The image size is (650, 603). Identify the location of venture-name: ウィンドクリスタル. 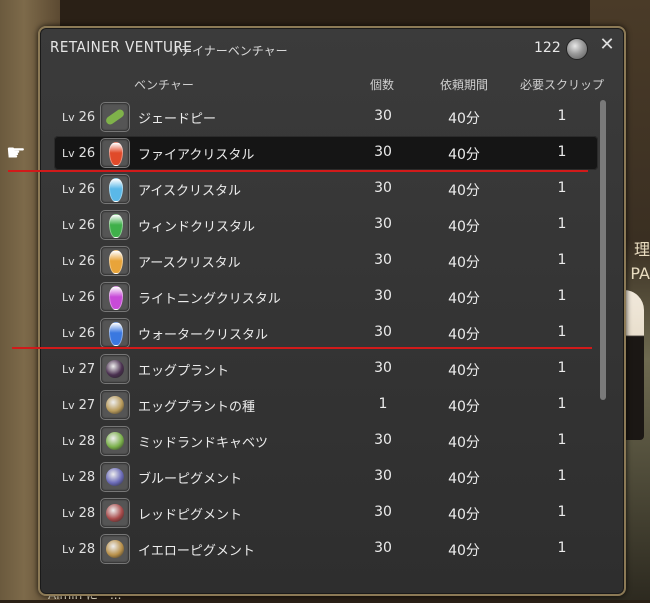
(197, 227).